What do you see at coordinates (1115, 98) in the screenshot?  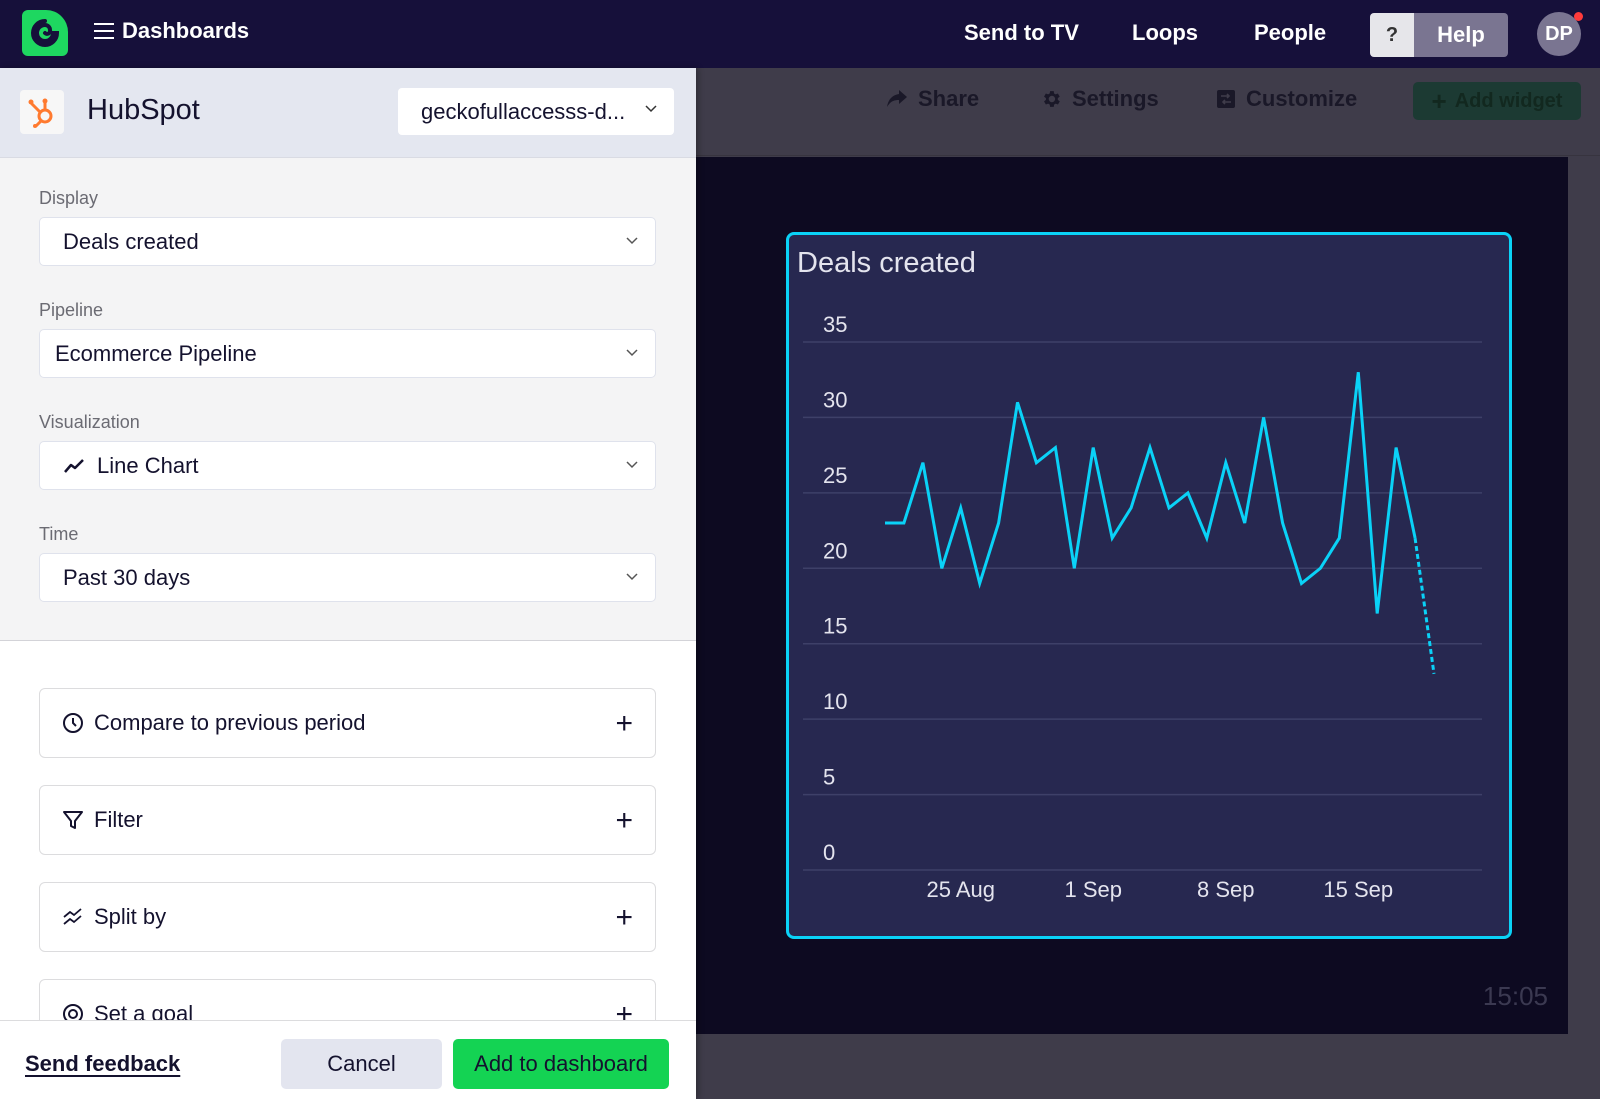 I see `settings-label: Settings` at bounding box center [1115, 98].